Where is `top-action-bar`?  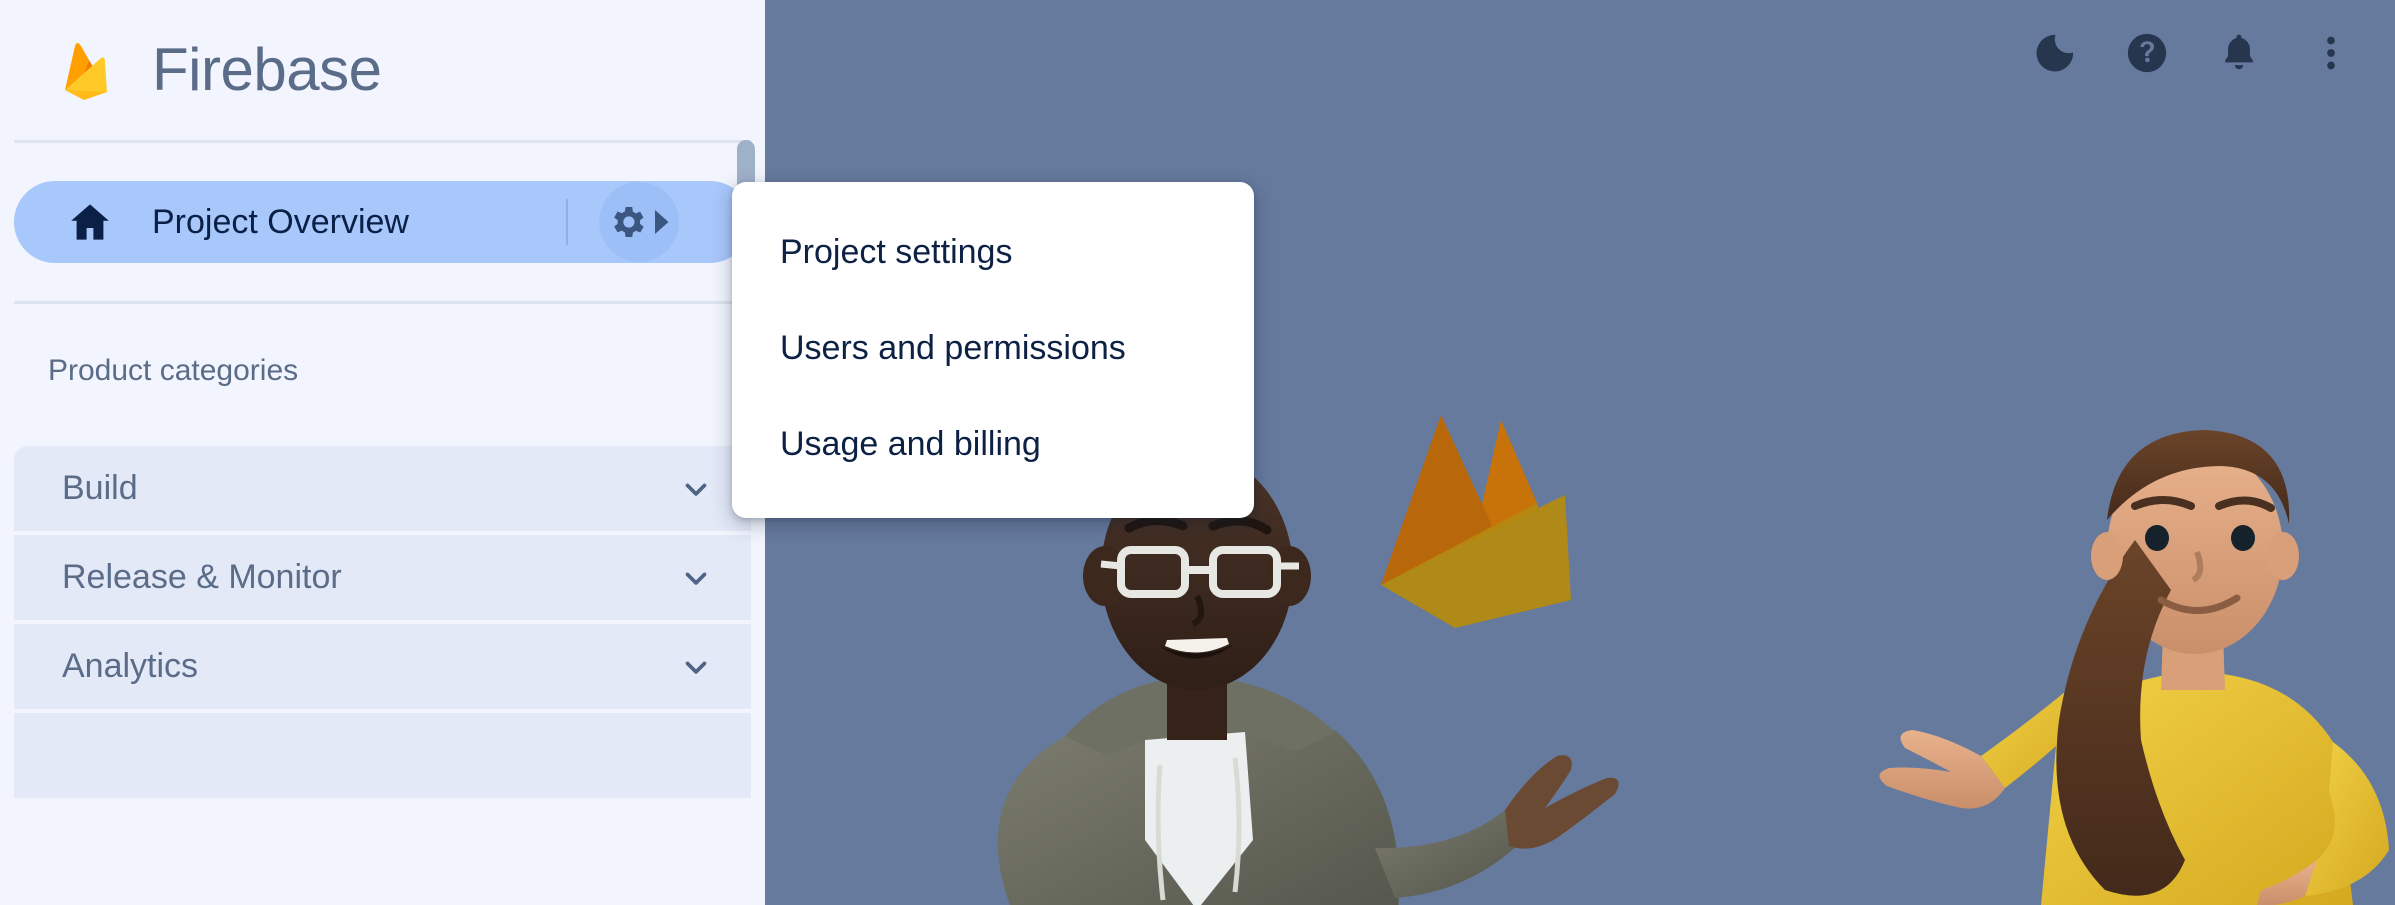 top-action-bar is located at coordinates (2202, 52).